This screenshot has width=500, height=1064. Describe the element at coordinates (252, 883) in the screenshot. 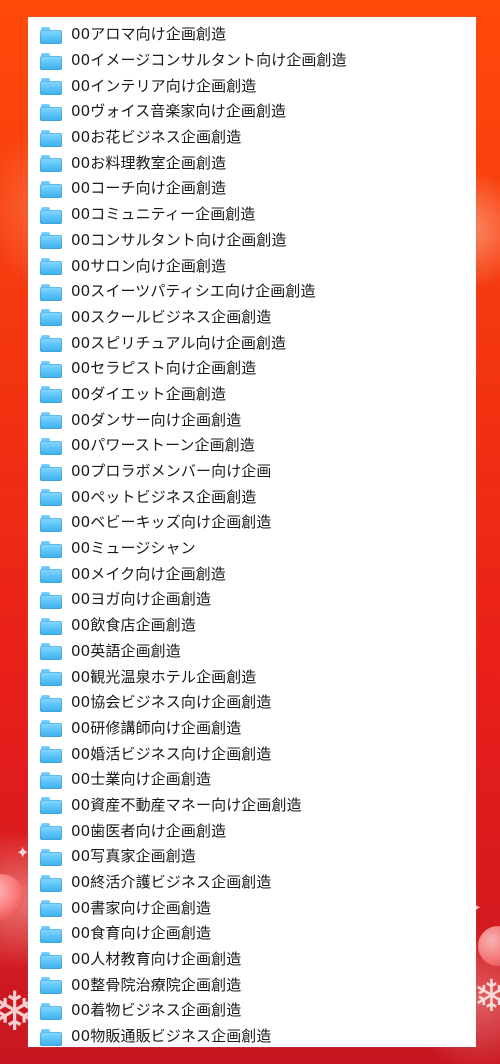

I see `folder-row: 00終活介護ビジネス企画創造` at that location.